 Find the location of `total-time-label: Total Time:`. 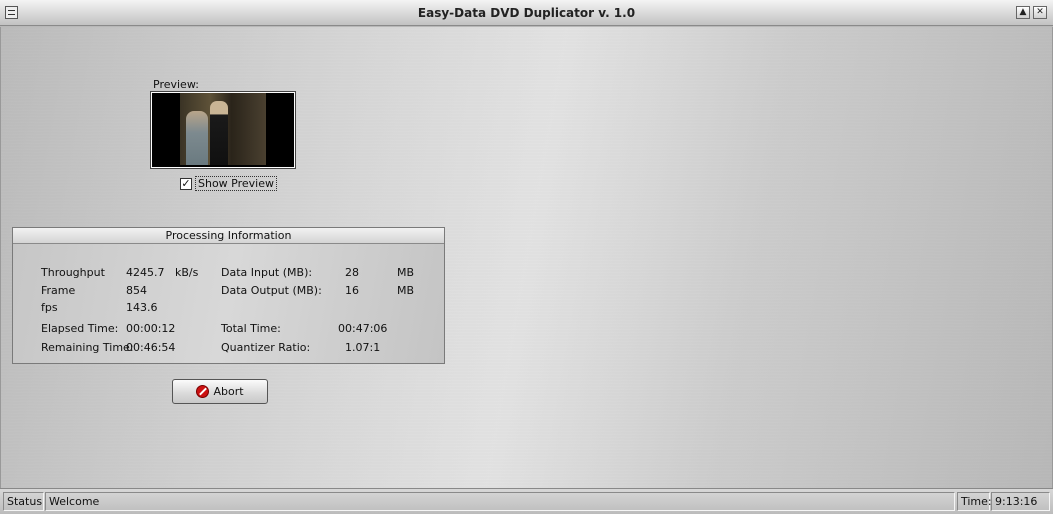

total-time-label: Total Time: is located at coordinates (251, 328).